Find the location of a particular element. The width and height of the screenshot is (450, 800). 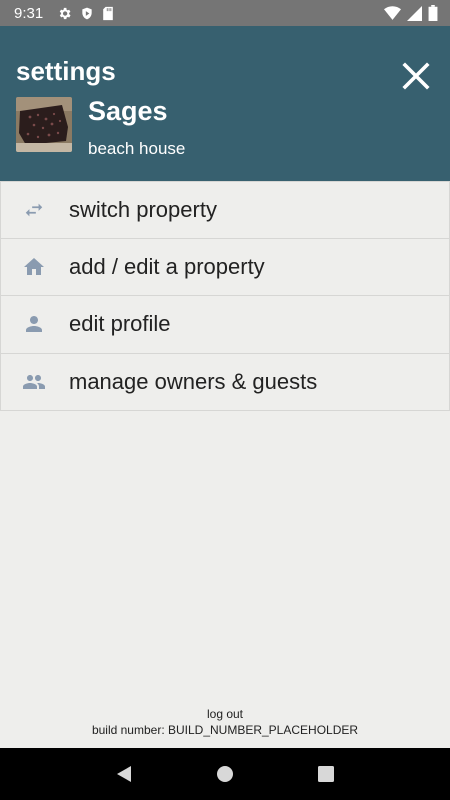

wifi-icon is located at coordinates (392, 13).